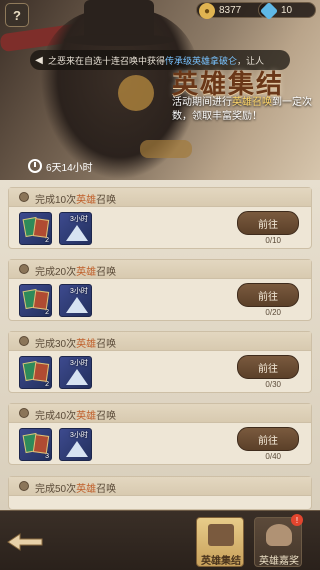 This screenshot has height=570, width=320. What do you see at coordinates (297, 520) in the screenshot?
I see `notification-badge: !` at bounding box center [297, 520].